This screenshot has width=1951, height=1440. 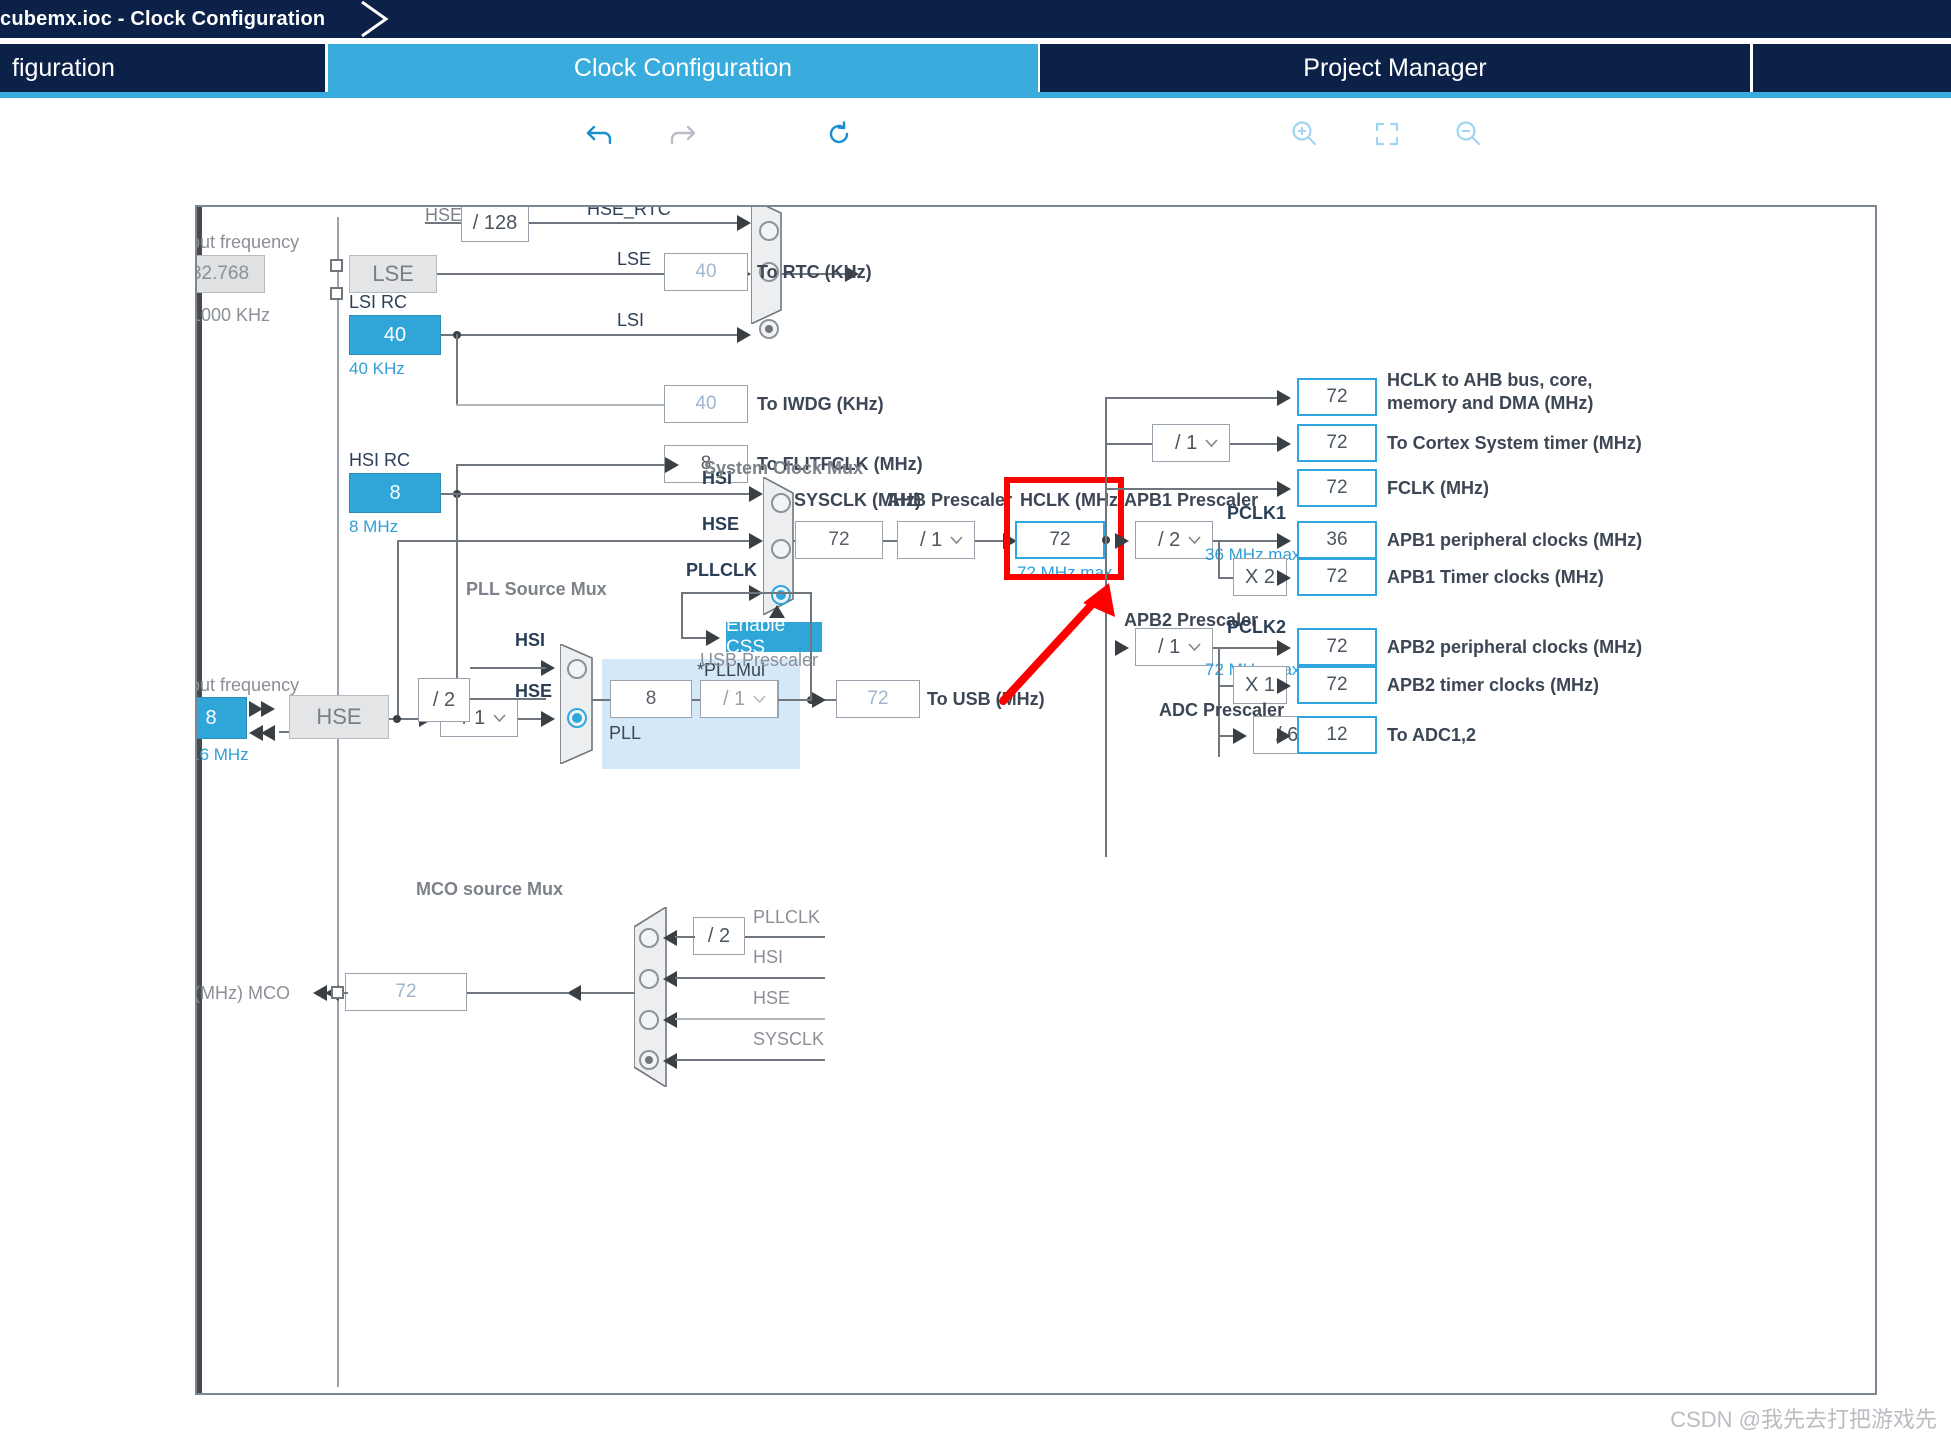 I want to click on output-hclk-ahb-label-1: HCLK to AHB bus, core,, so click(x=1490, y=380).